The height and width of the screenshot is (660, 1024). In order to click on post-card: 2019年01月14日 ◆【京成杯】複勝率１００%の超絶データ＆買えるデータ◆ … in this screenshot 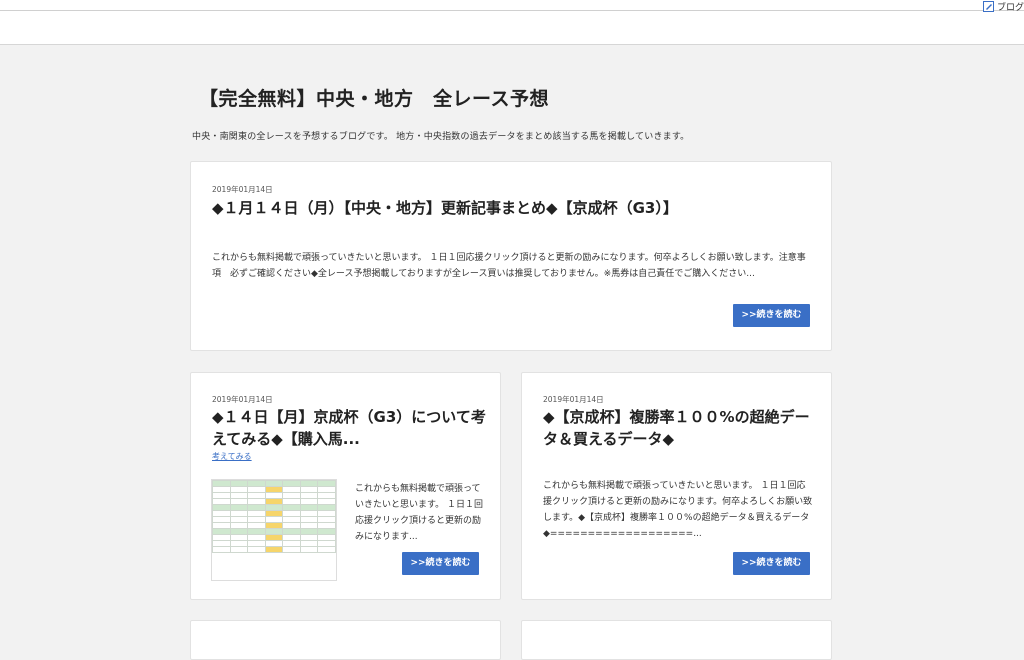, I will do `click(676, 486)`.